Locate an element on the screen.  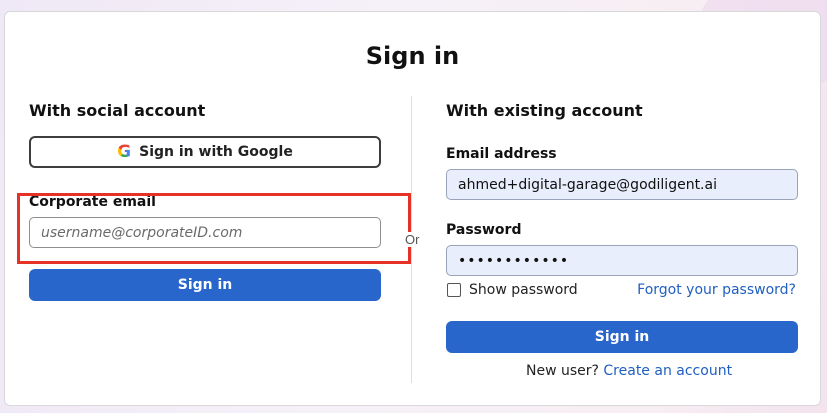
new-user-row: New user? Create an account is located at coordinates (629, 371).